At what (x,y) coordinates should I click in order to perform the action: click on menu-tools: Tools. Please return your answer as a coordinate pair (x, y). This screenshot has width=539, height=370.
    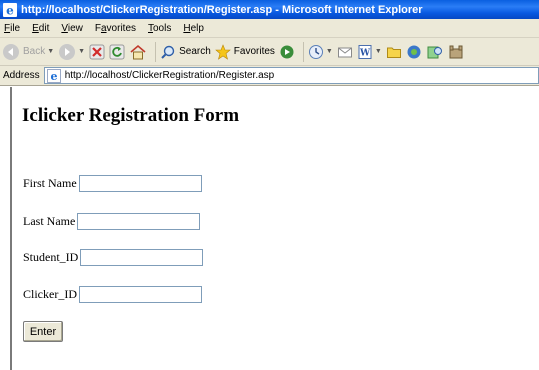
    Looking at the image, I should click on (159, 28).